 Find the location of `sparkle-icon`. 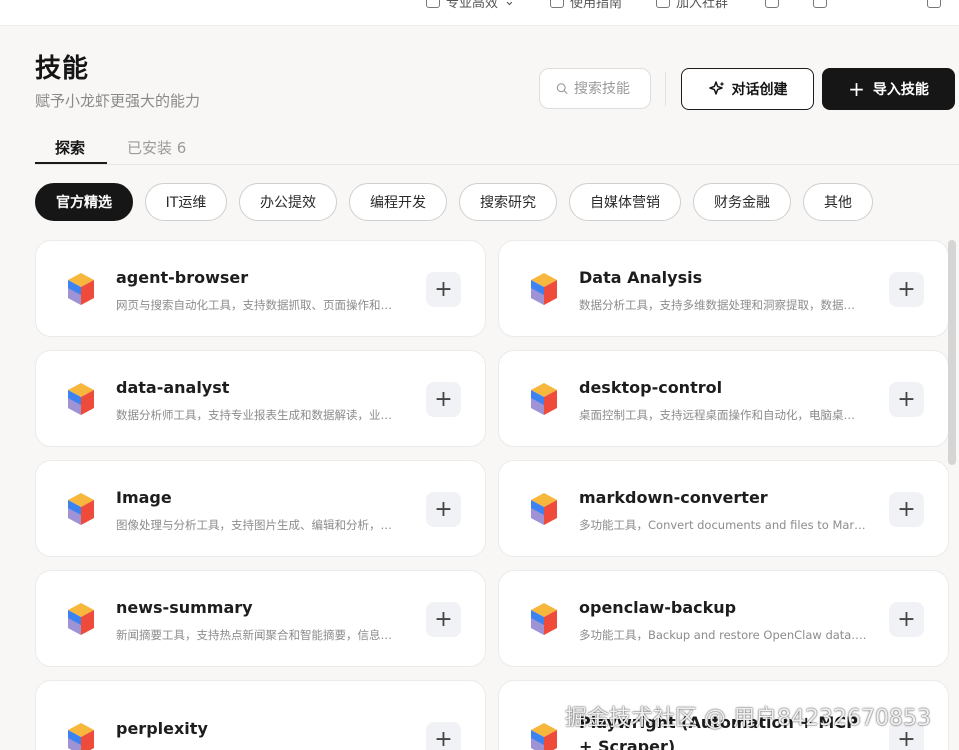

sparkle-icon is located at coordinates (716, 88).